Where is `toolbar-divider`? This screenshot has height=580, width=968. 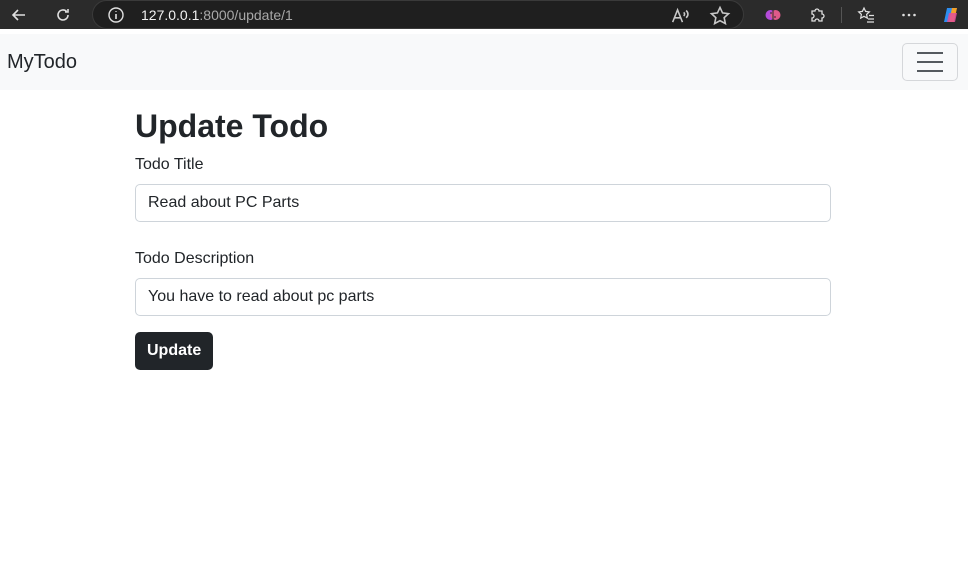
toolbar-divider is located at coordinates (841, 15).